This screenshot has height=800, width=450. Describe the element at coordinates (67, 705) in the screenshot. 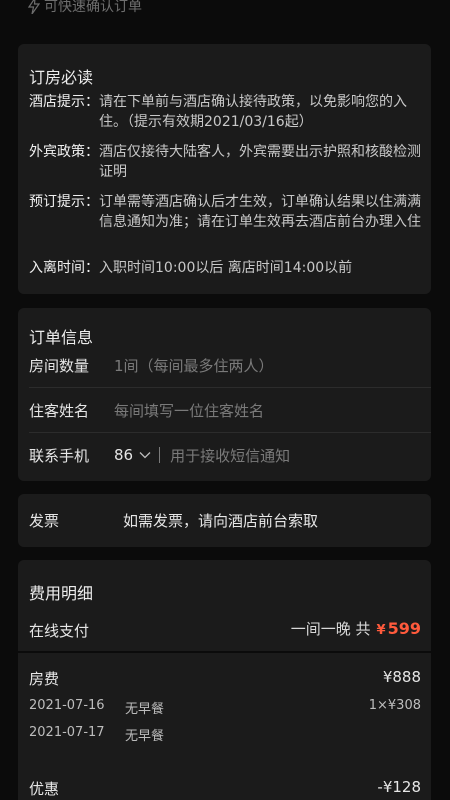

I see `day-date: 2021-07-16` at that location.